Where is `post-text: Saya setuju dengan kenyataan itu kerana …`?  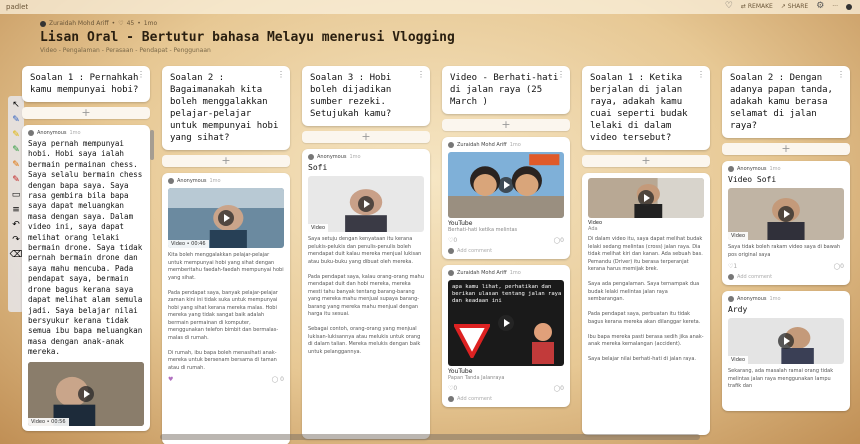
post-text: Saya setuju dengan kenyataan itu kerana … is located at coordinates (366, 295).